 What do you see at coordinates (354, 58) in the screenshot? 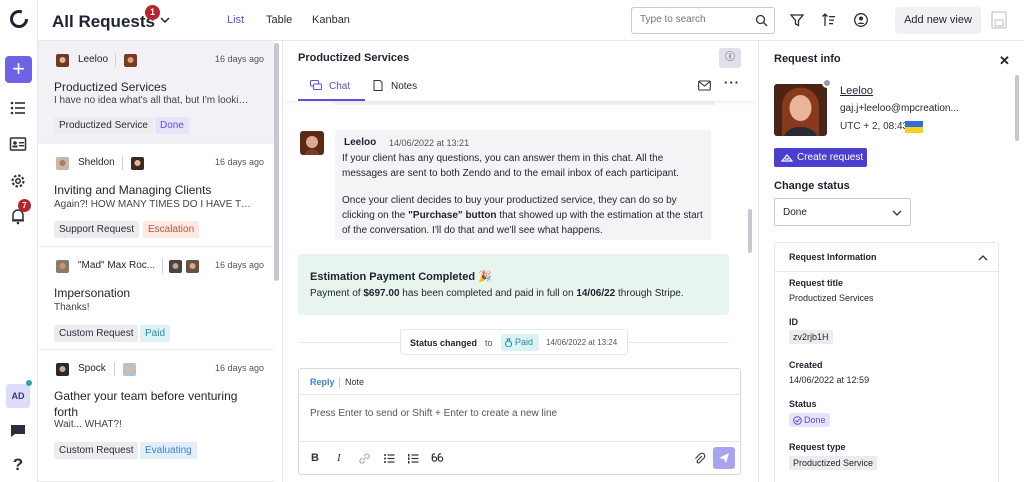
I see `chat-title: Productized Services` at bounding box center [354, 58].